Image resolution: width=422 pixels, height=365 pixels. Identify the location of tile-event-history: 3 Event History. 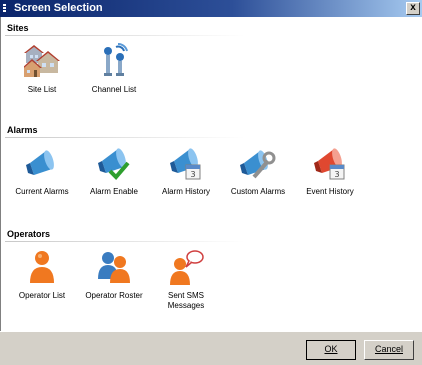
(330, 171).